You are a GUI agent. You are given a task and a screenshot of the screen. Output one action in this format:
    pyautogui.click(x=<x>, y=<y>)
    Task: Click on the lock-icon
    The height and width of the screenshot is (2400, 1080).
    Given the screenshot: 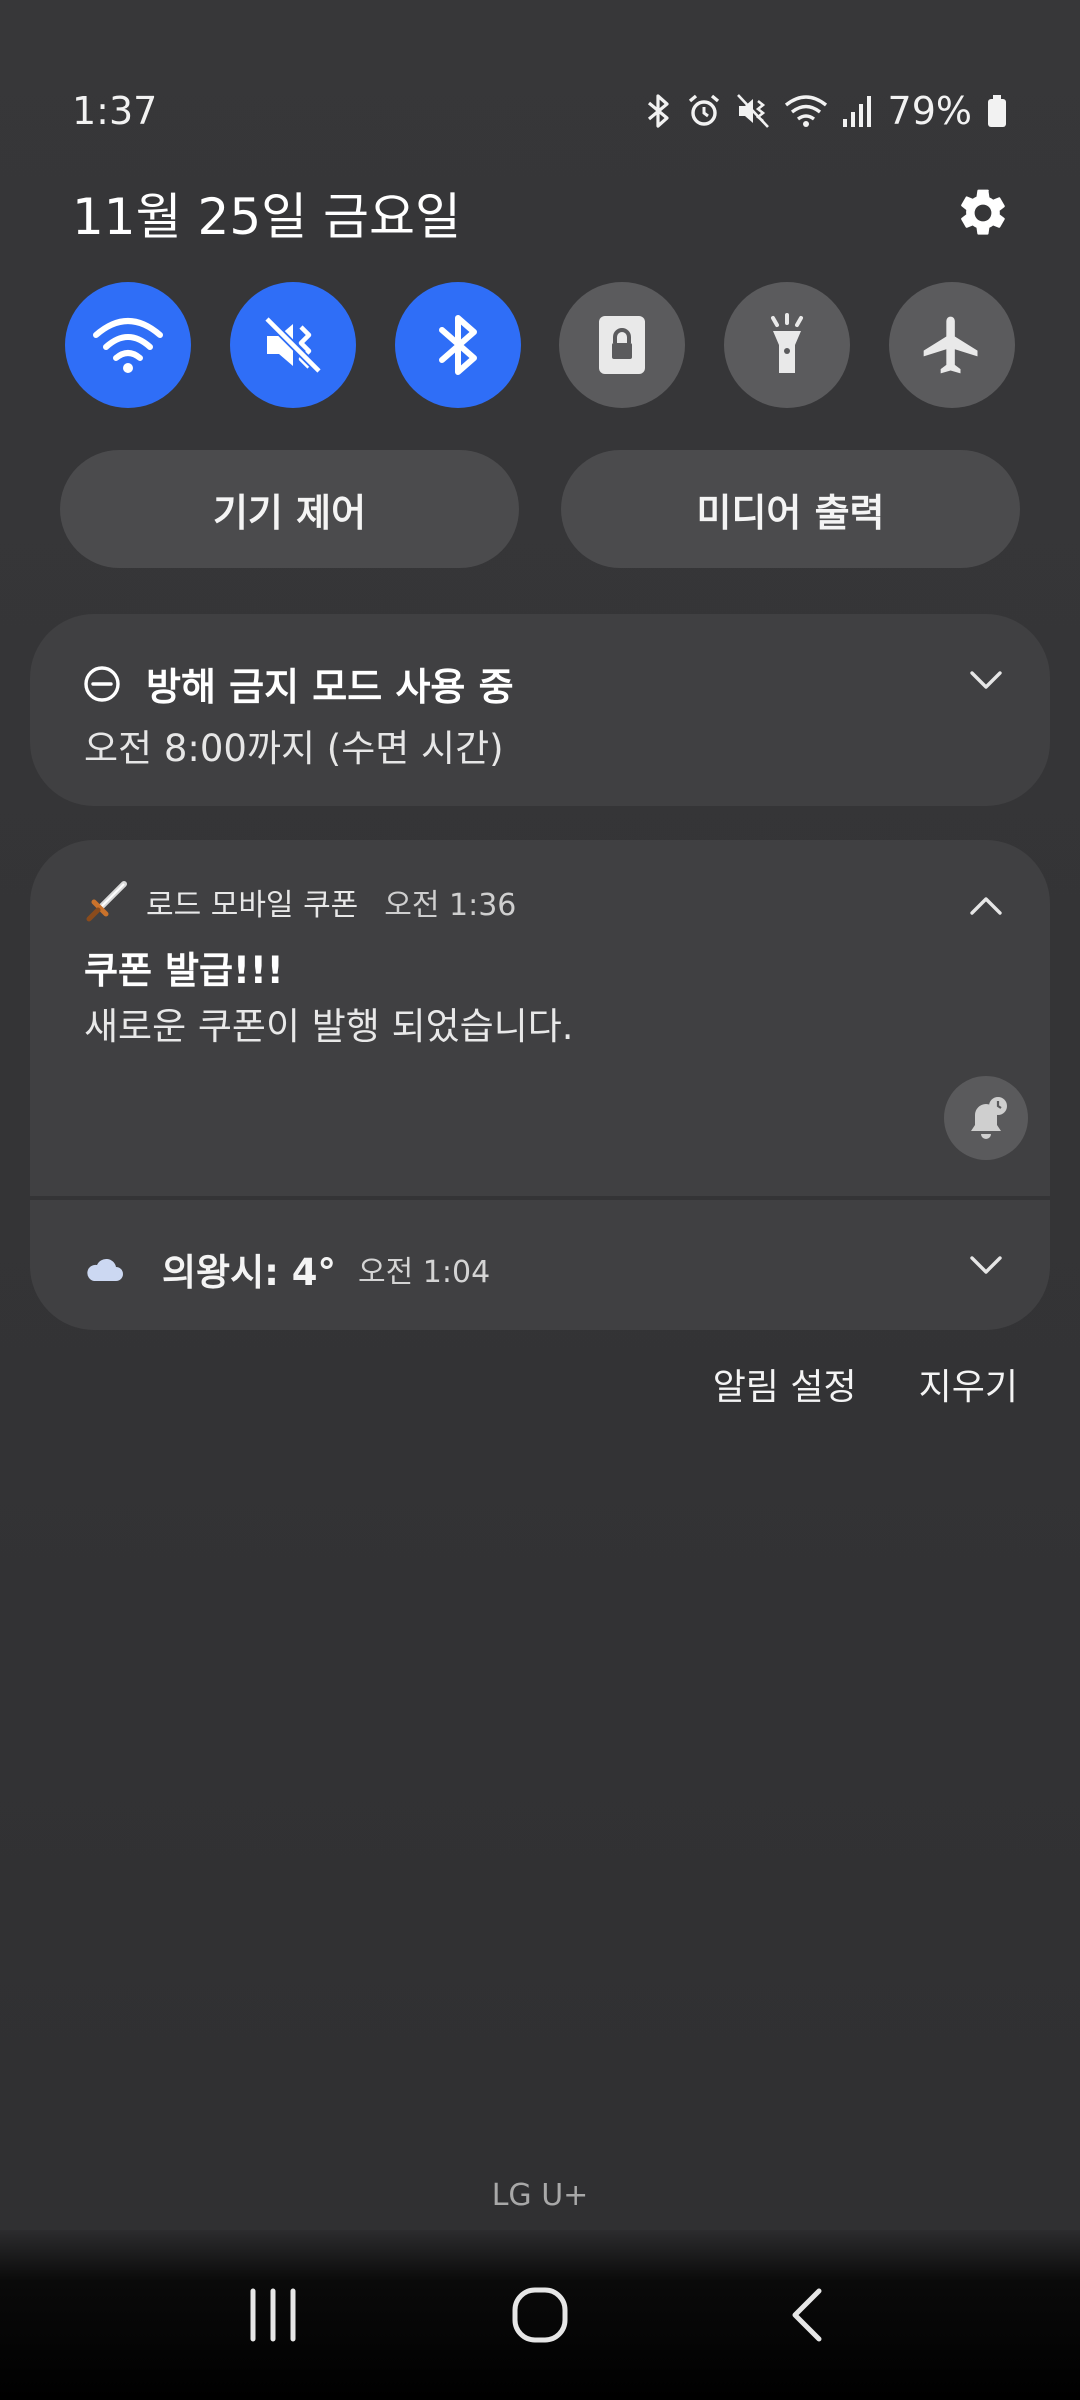 What is the action you would take?
    pyautogui.click(x=622, y=345)
    